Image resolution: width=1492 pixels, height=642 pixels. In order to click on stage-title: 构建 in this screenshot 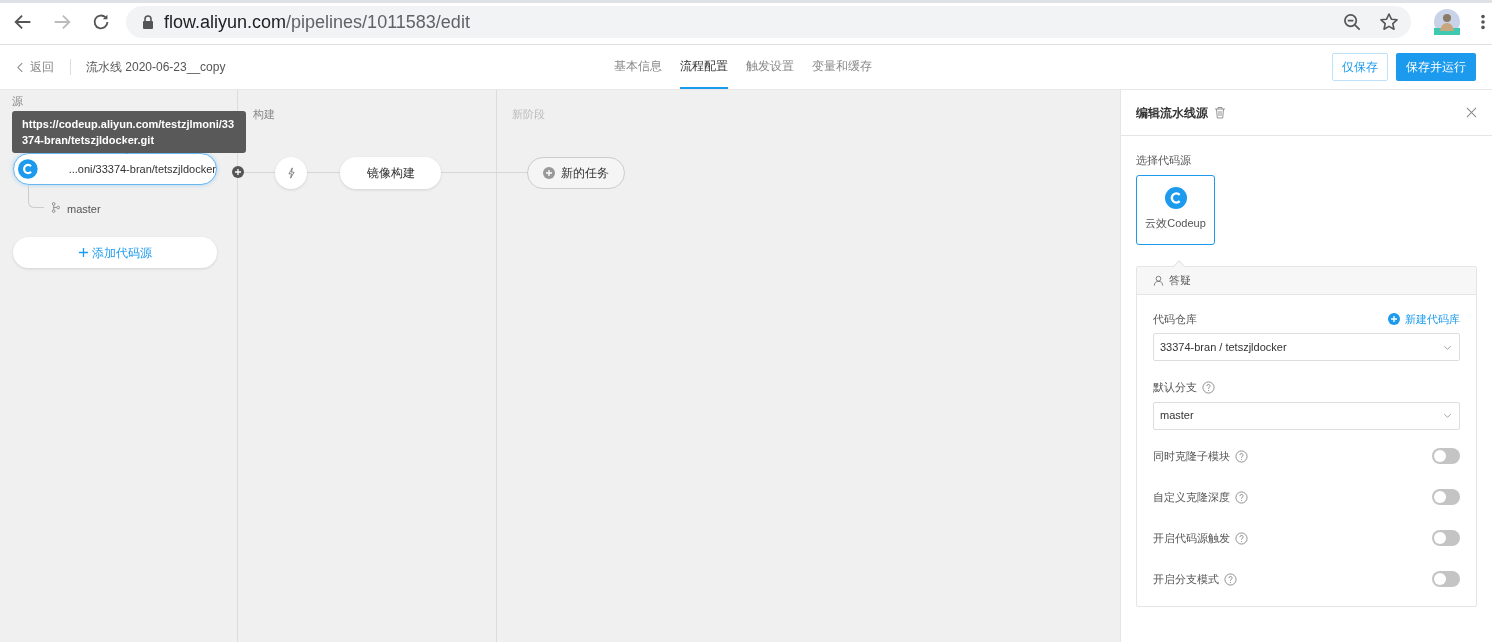, I will do `click(264, 114)`.